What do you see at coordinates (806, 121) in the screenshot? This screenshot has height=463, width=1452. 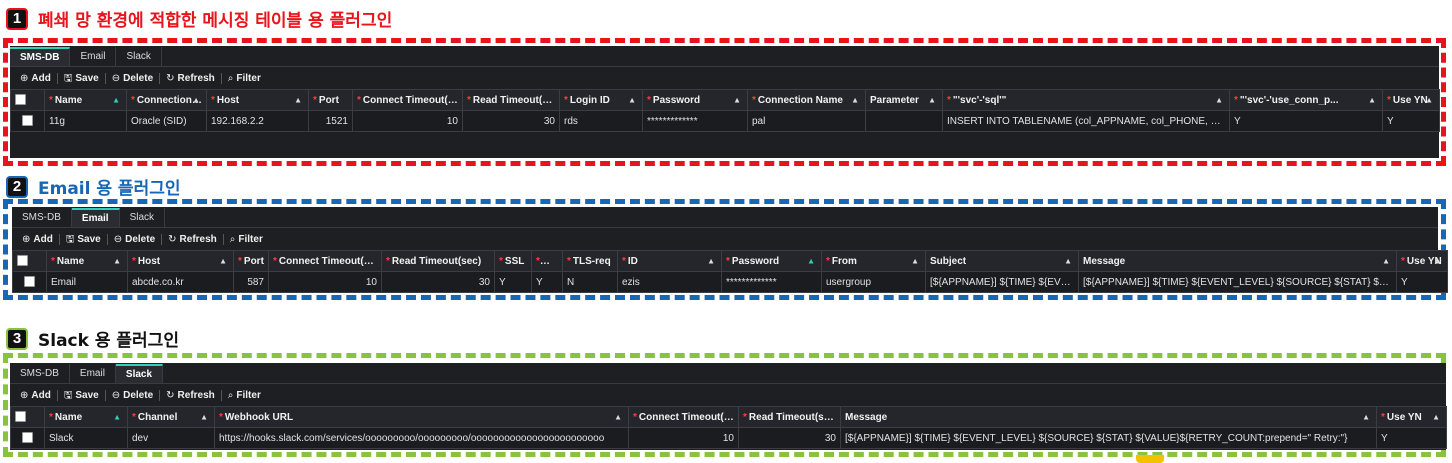 I see `cell-connection-name: pal` at bounding box center [806, 121].